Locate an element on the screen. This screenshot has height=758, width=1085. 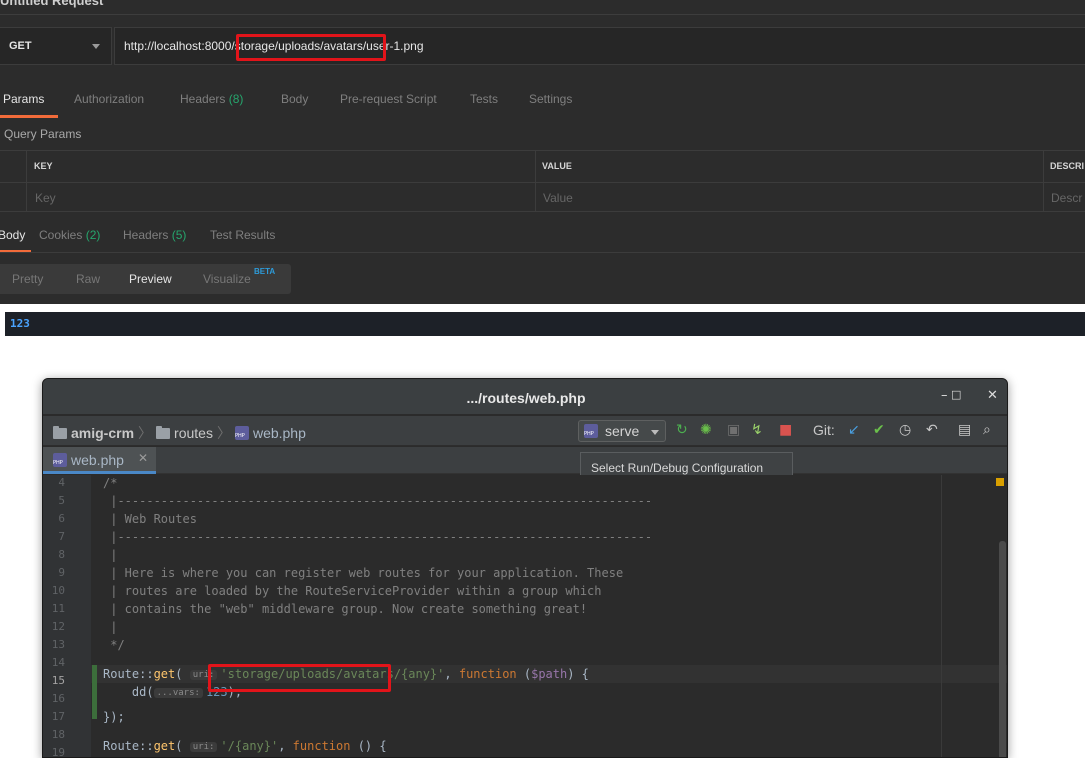
vertical-scrollbar is located at coordinates (1002, 649).